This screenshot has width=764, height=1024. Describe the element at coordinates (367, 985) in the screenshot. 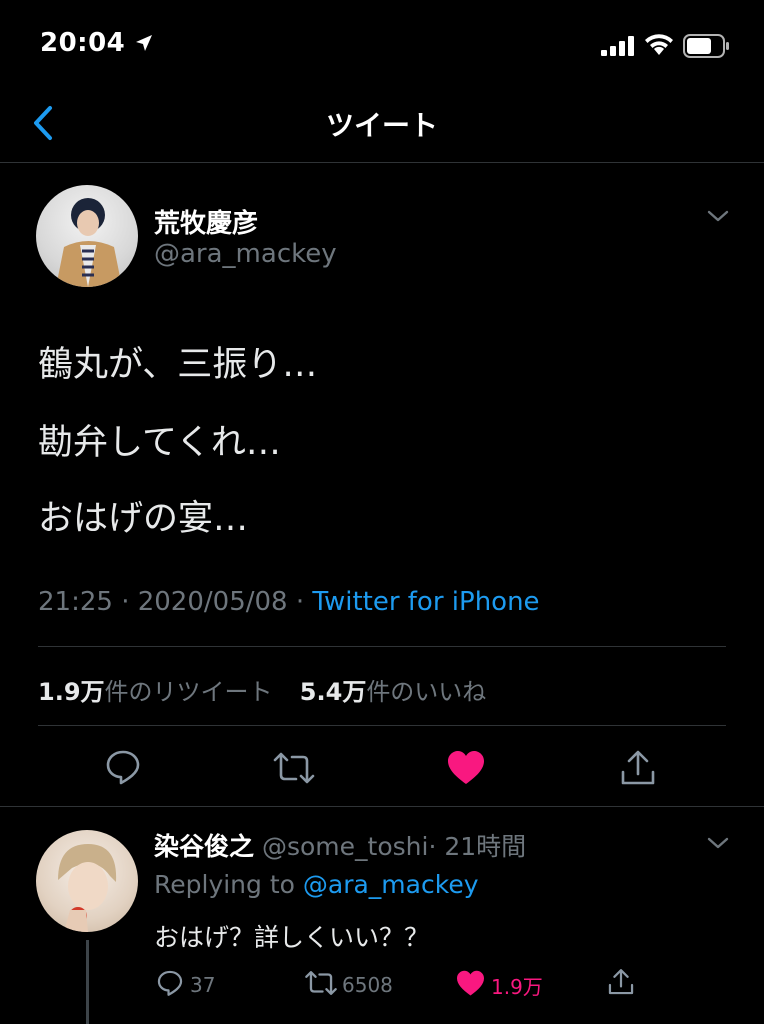

I see `reply-retweet-count: 6508` at that location.